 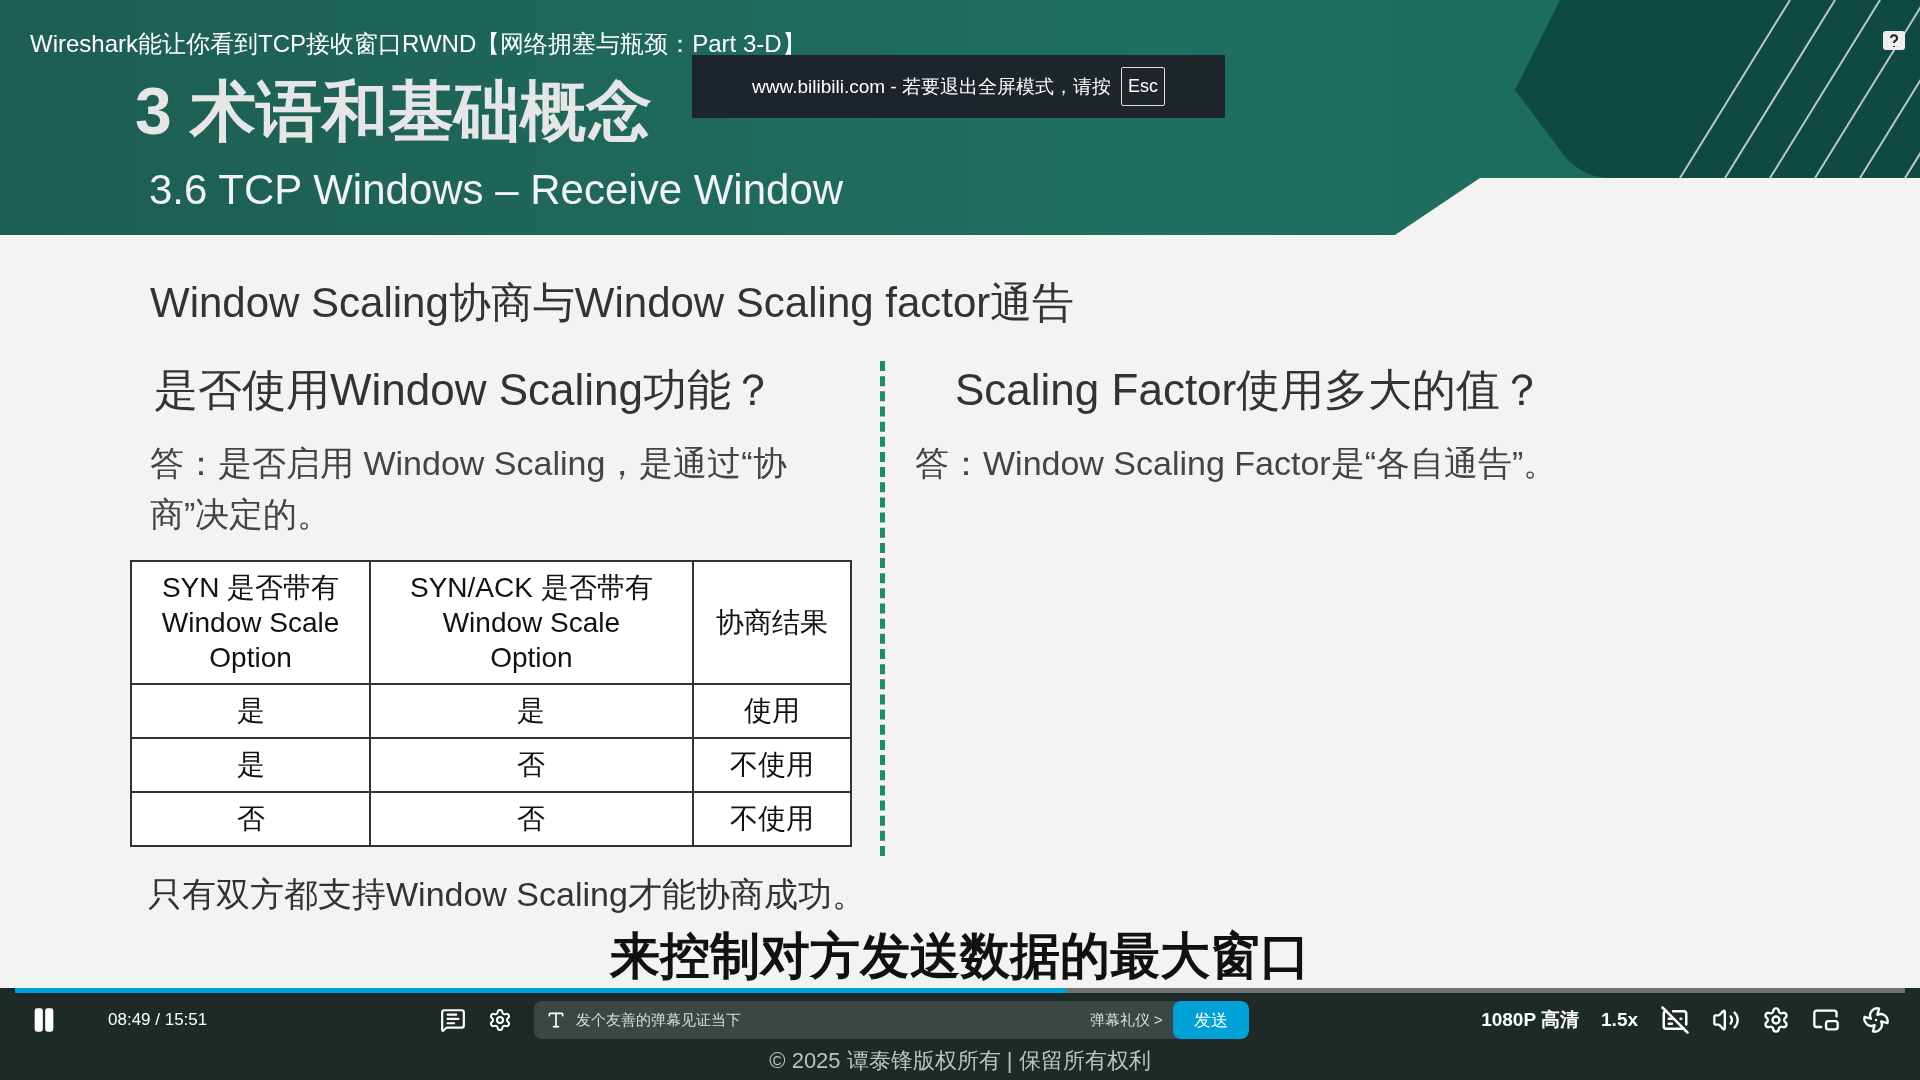 I want to click on table-cell: 使用, so click(x=771, y=711).